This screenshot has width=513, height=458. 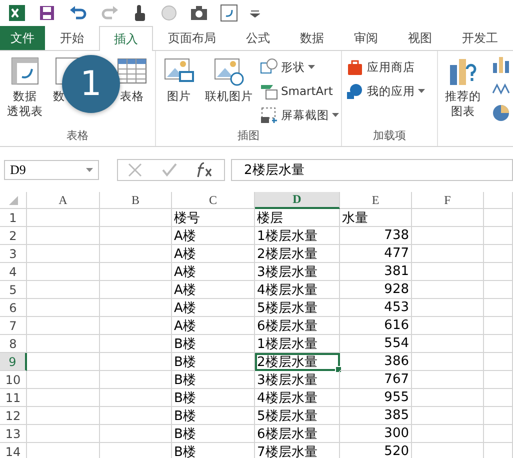 What do you see at coordinates (376, 450) in the screenshot?
I see `table-cell: 520` at bounding box center [376, 450].